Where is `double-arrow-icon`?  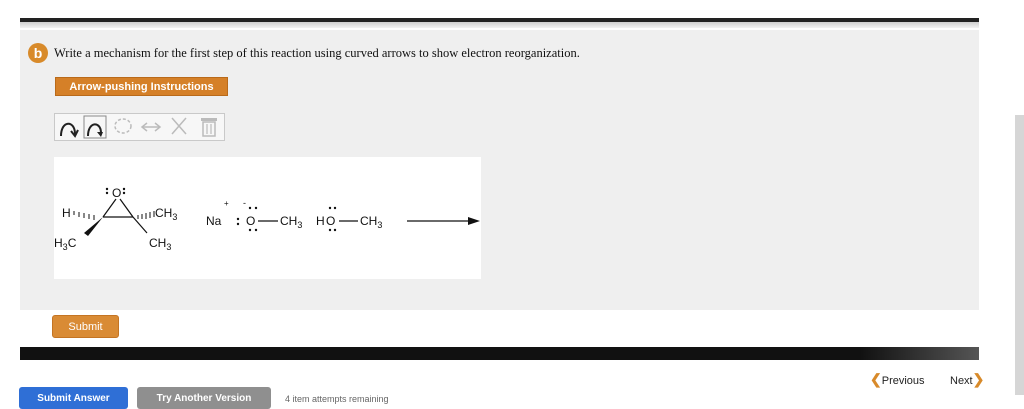 double-arrow-icon is located at coordinates (151, 127).